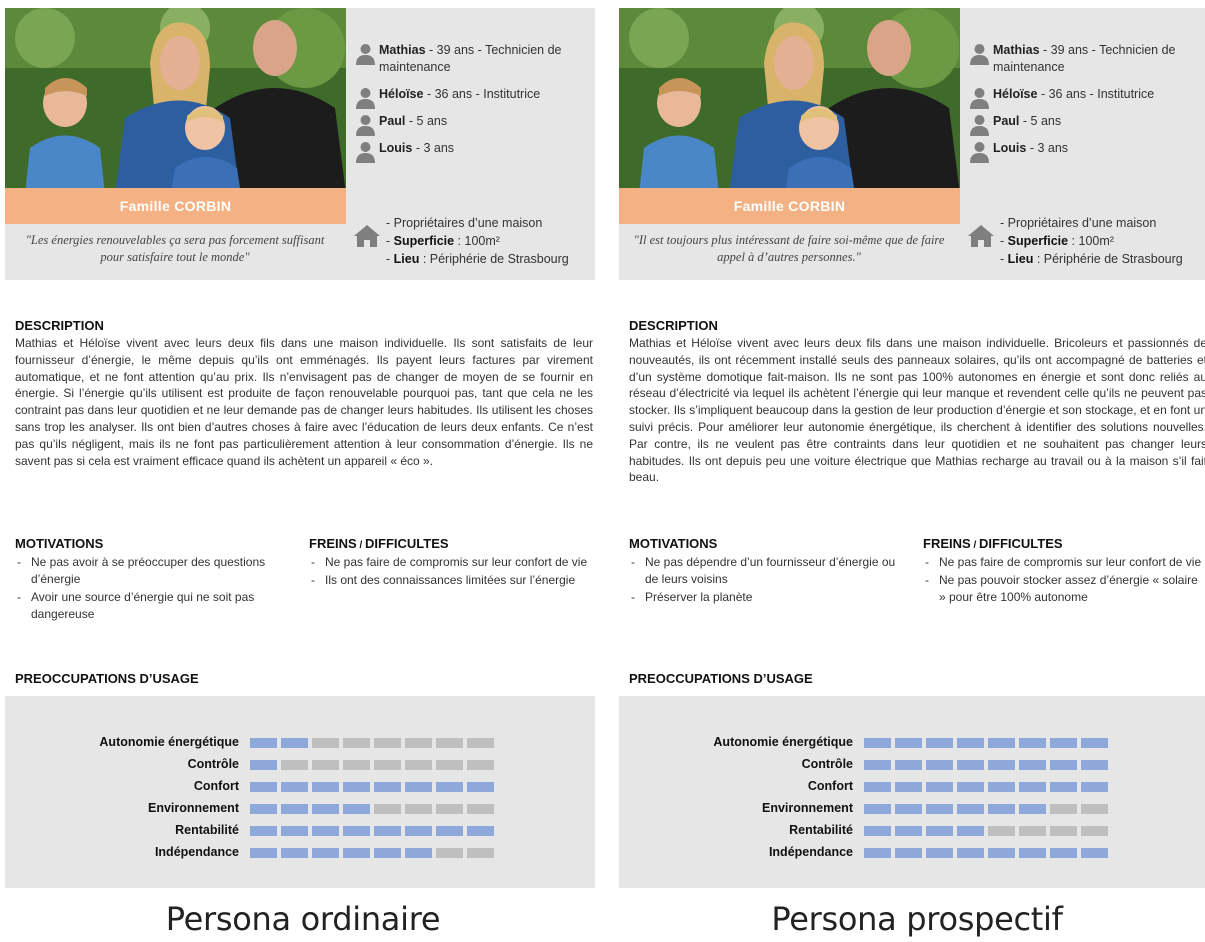 The image size is (1205, 942). What do you see at coordinates (401, 94) in the screenshot?
I see `member-name: Héloïse` at bounding box center [401, 94].